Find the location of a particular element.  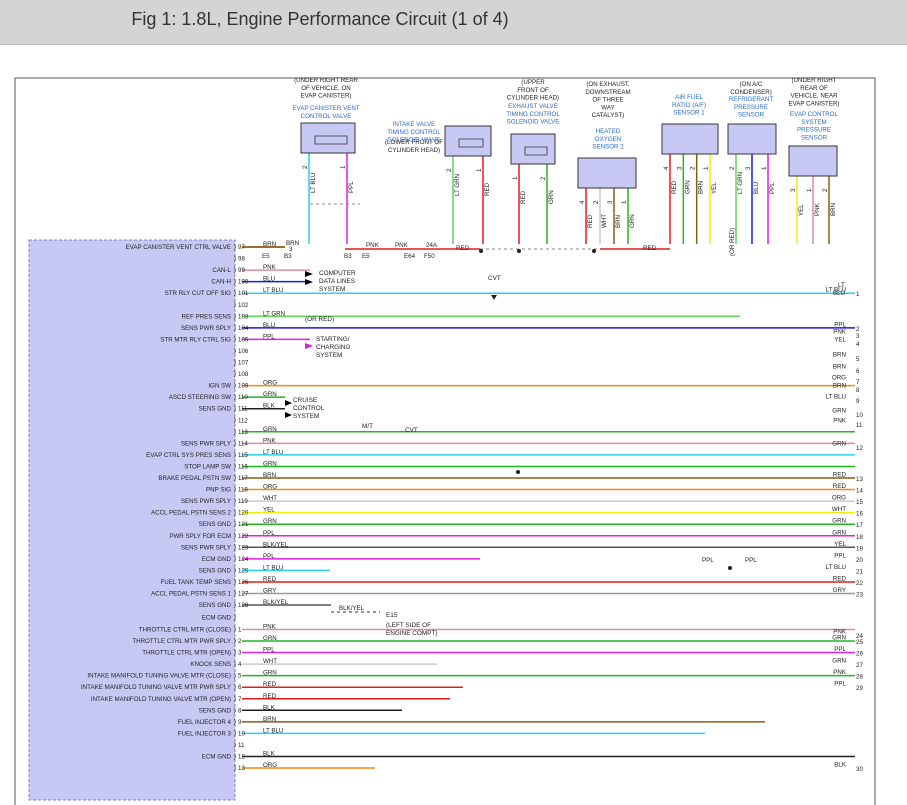

component-name: INTAKE VALVE is located at coordinates (414, 124).